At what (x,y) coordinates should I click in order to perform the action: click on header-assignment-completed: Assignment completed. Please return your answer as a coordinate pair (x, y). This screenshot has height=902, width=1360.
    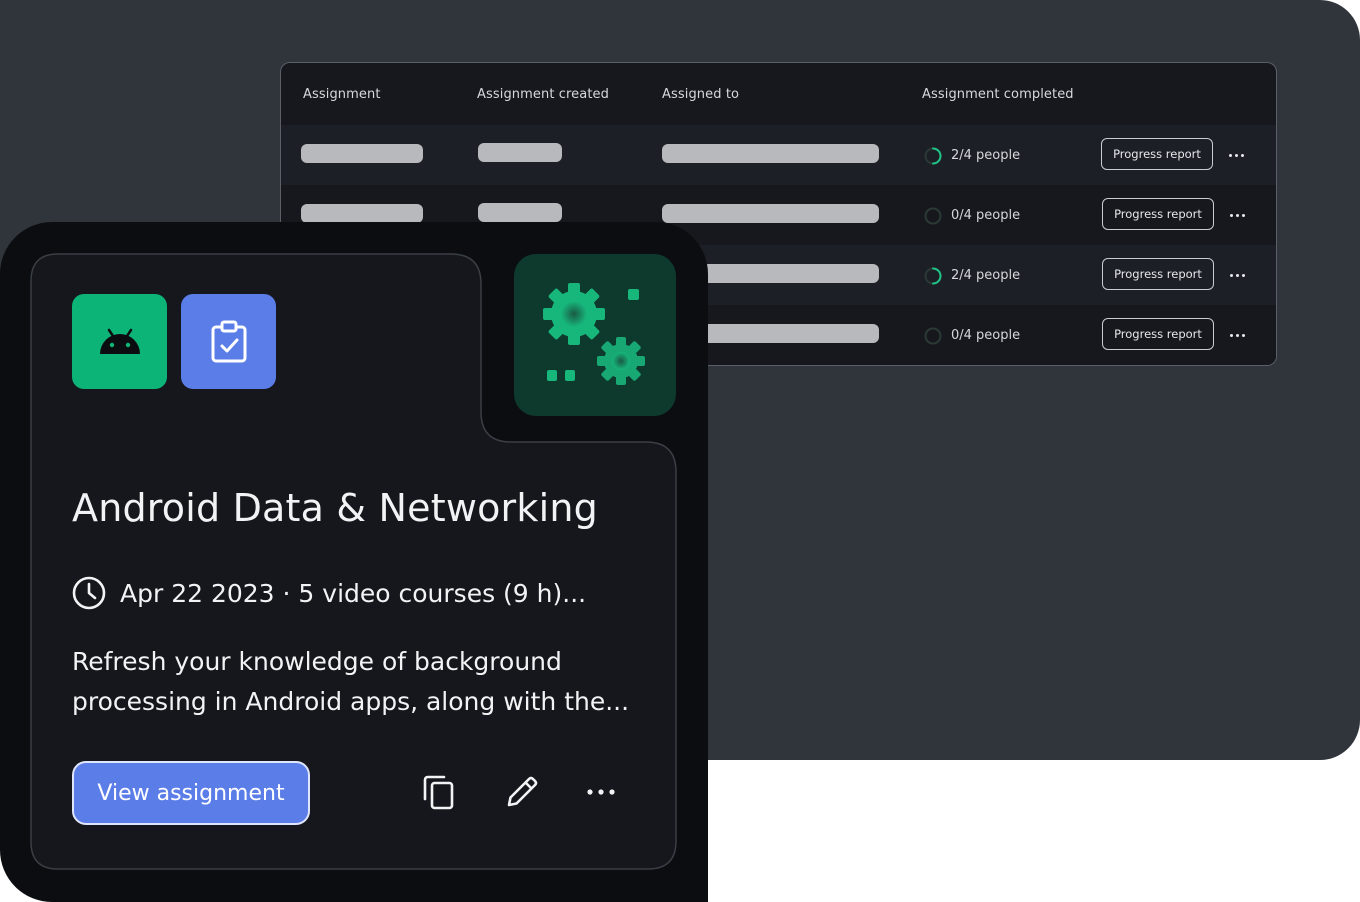
    Looking at the image, I should click on (998, 94).